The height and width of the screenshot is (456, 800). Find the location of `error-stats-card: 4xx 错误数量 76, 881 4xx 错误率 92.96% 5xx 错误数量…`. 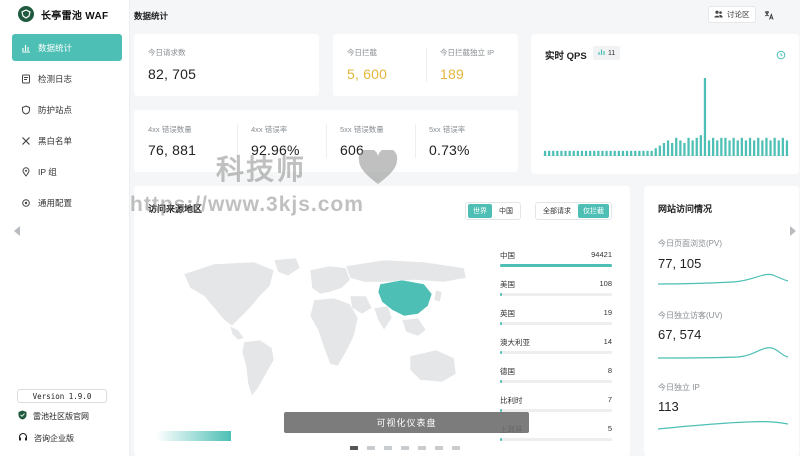

error-stats-card: 4xx 错误数量 76, 881 4xx 错误率 92.96% 5xx 错误数量… is located at coordinates (326, 141).